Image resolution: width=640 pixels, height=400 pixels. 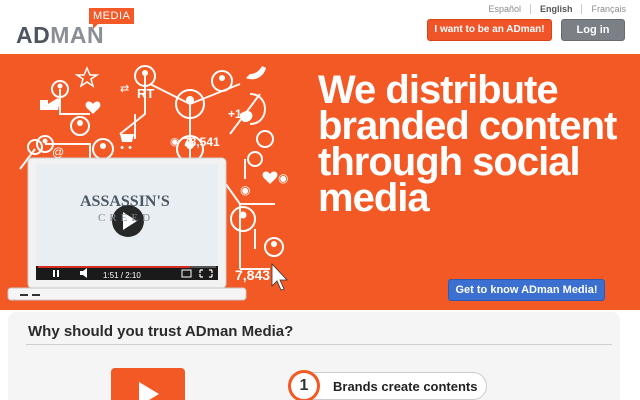 What do you see at coordinates (438, 90) in the screenshot?
I see `headline-line: We distribute` at bounding box center [438, 90].